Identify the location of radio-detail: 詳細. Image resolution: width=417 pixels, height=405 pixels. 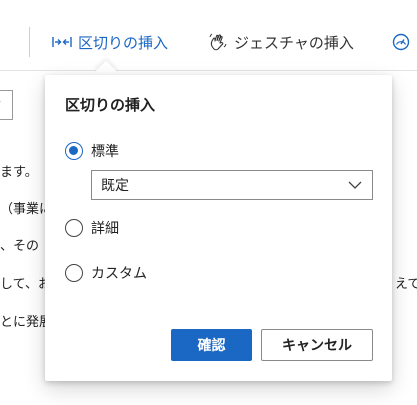
(92, 228).